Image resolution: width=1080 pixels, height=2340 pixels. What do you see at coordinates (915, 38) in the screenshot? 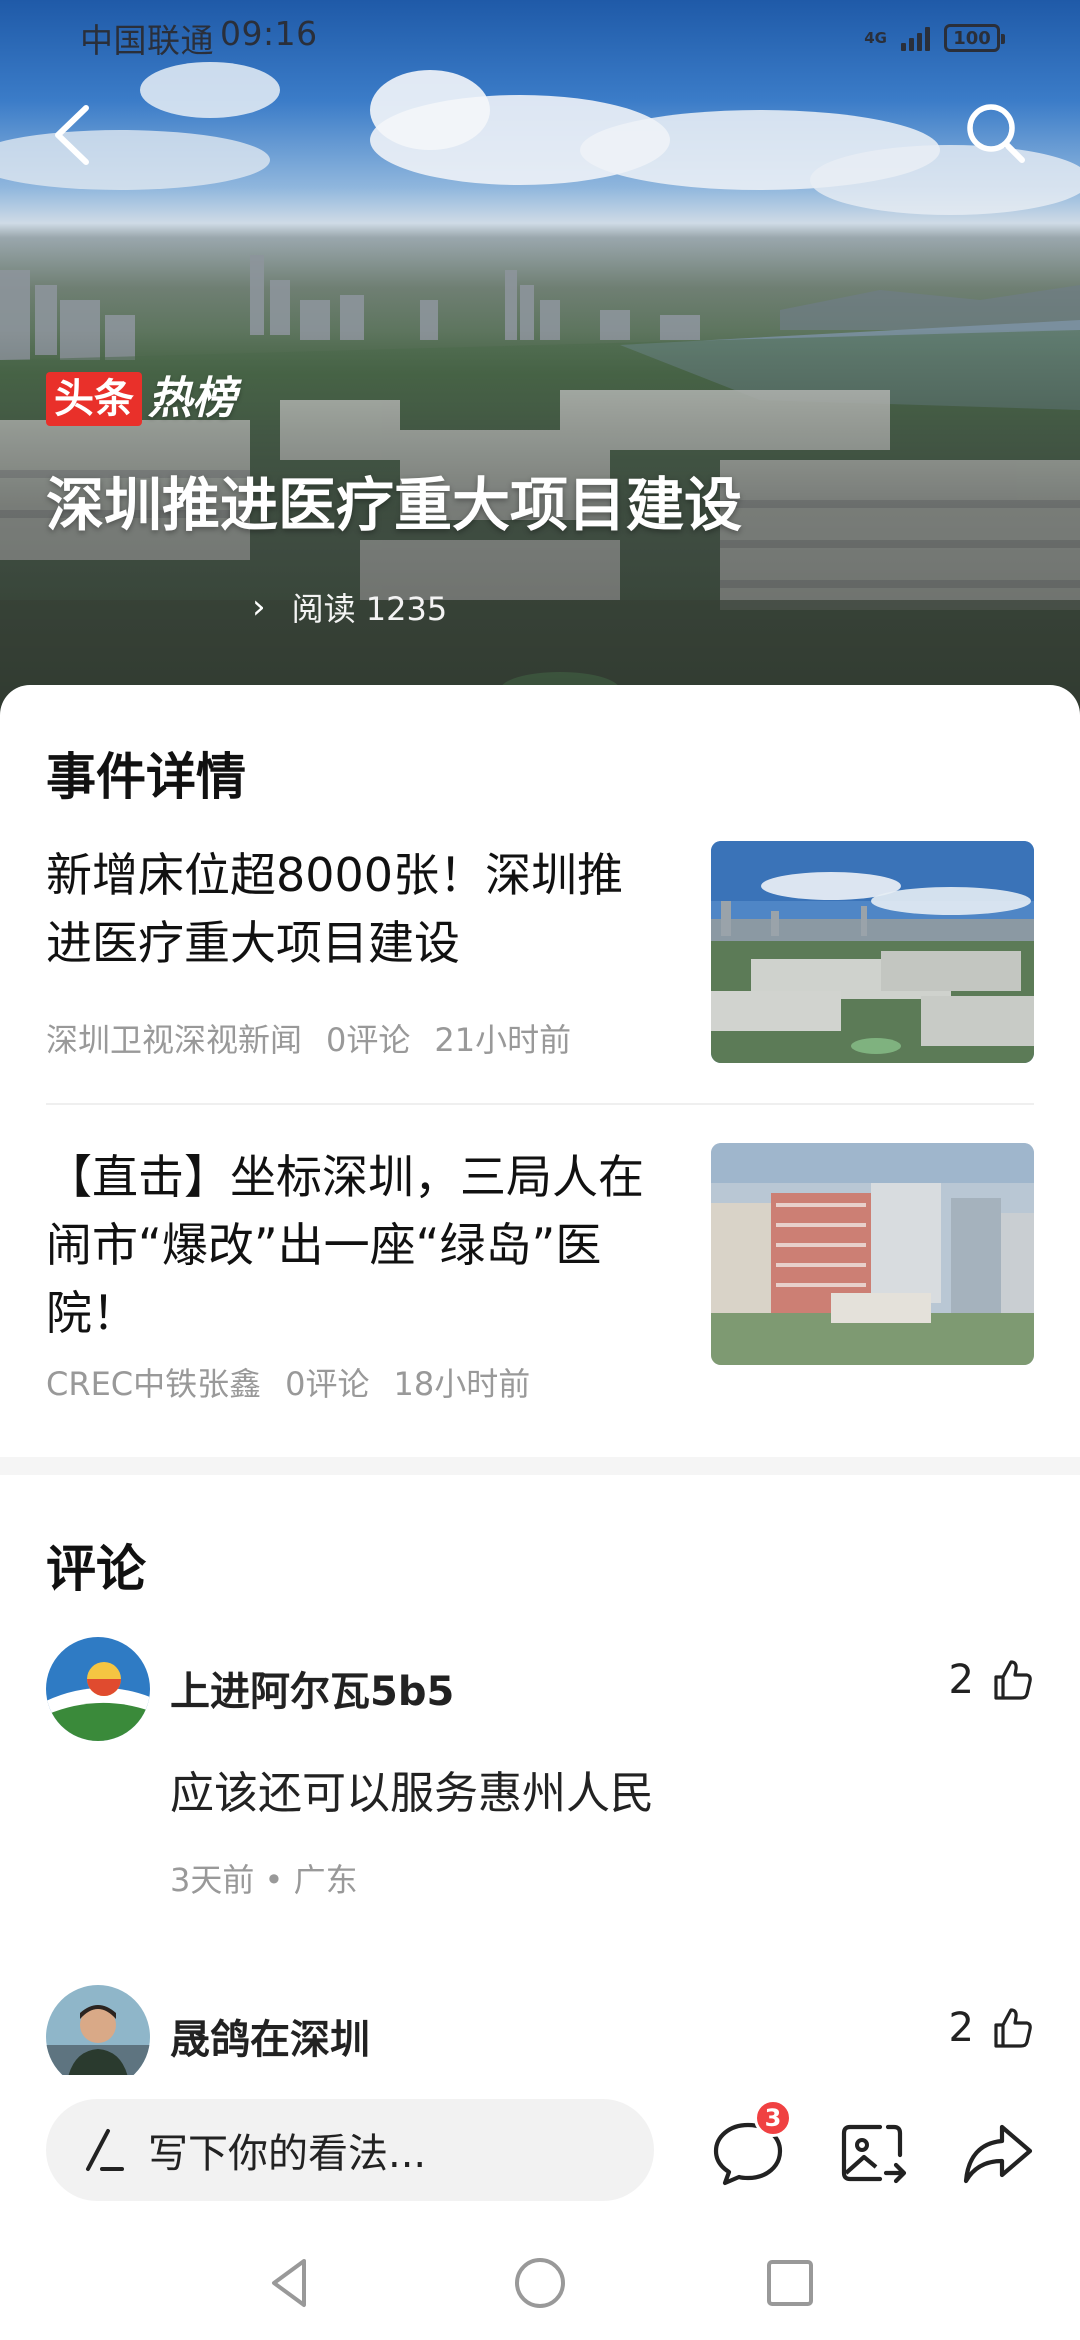
I see `signal-icon` at bounding box center [915, 38].